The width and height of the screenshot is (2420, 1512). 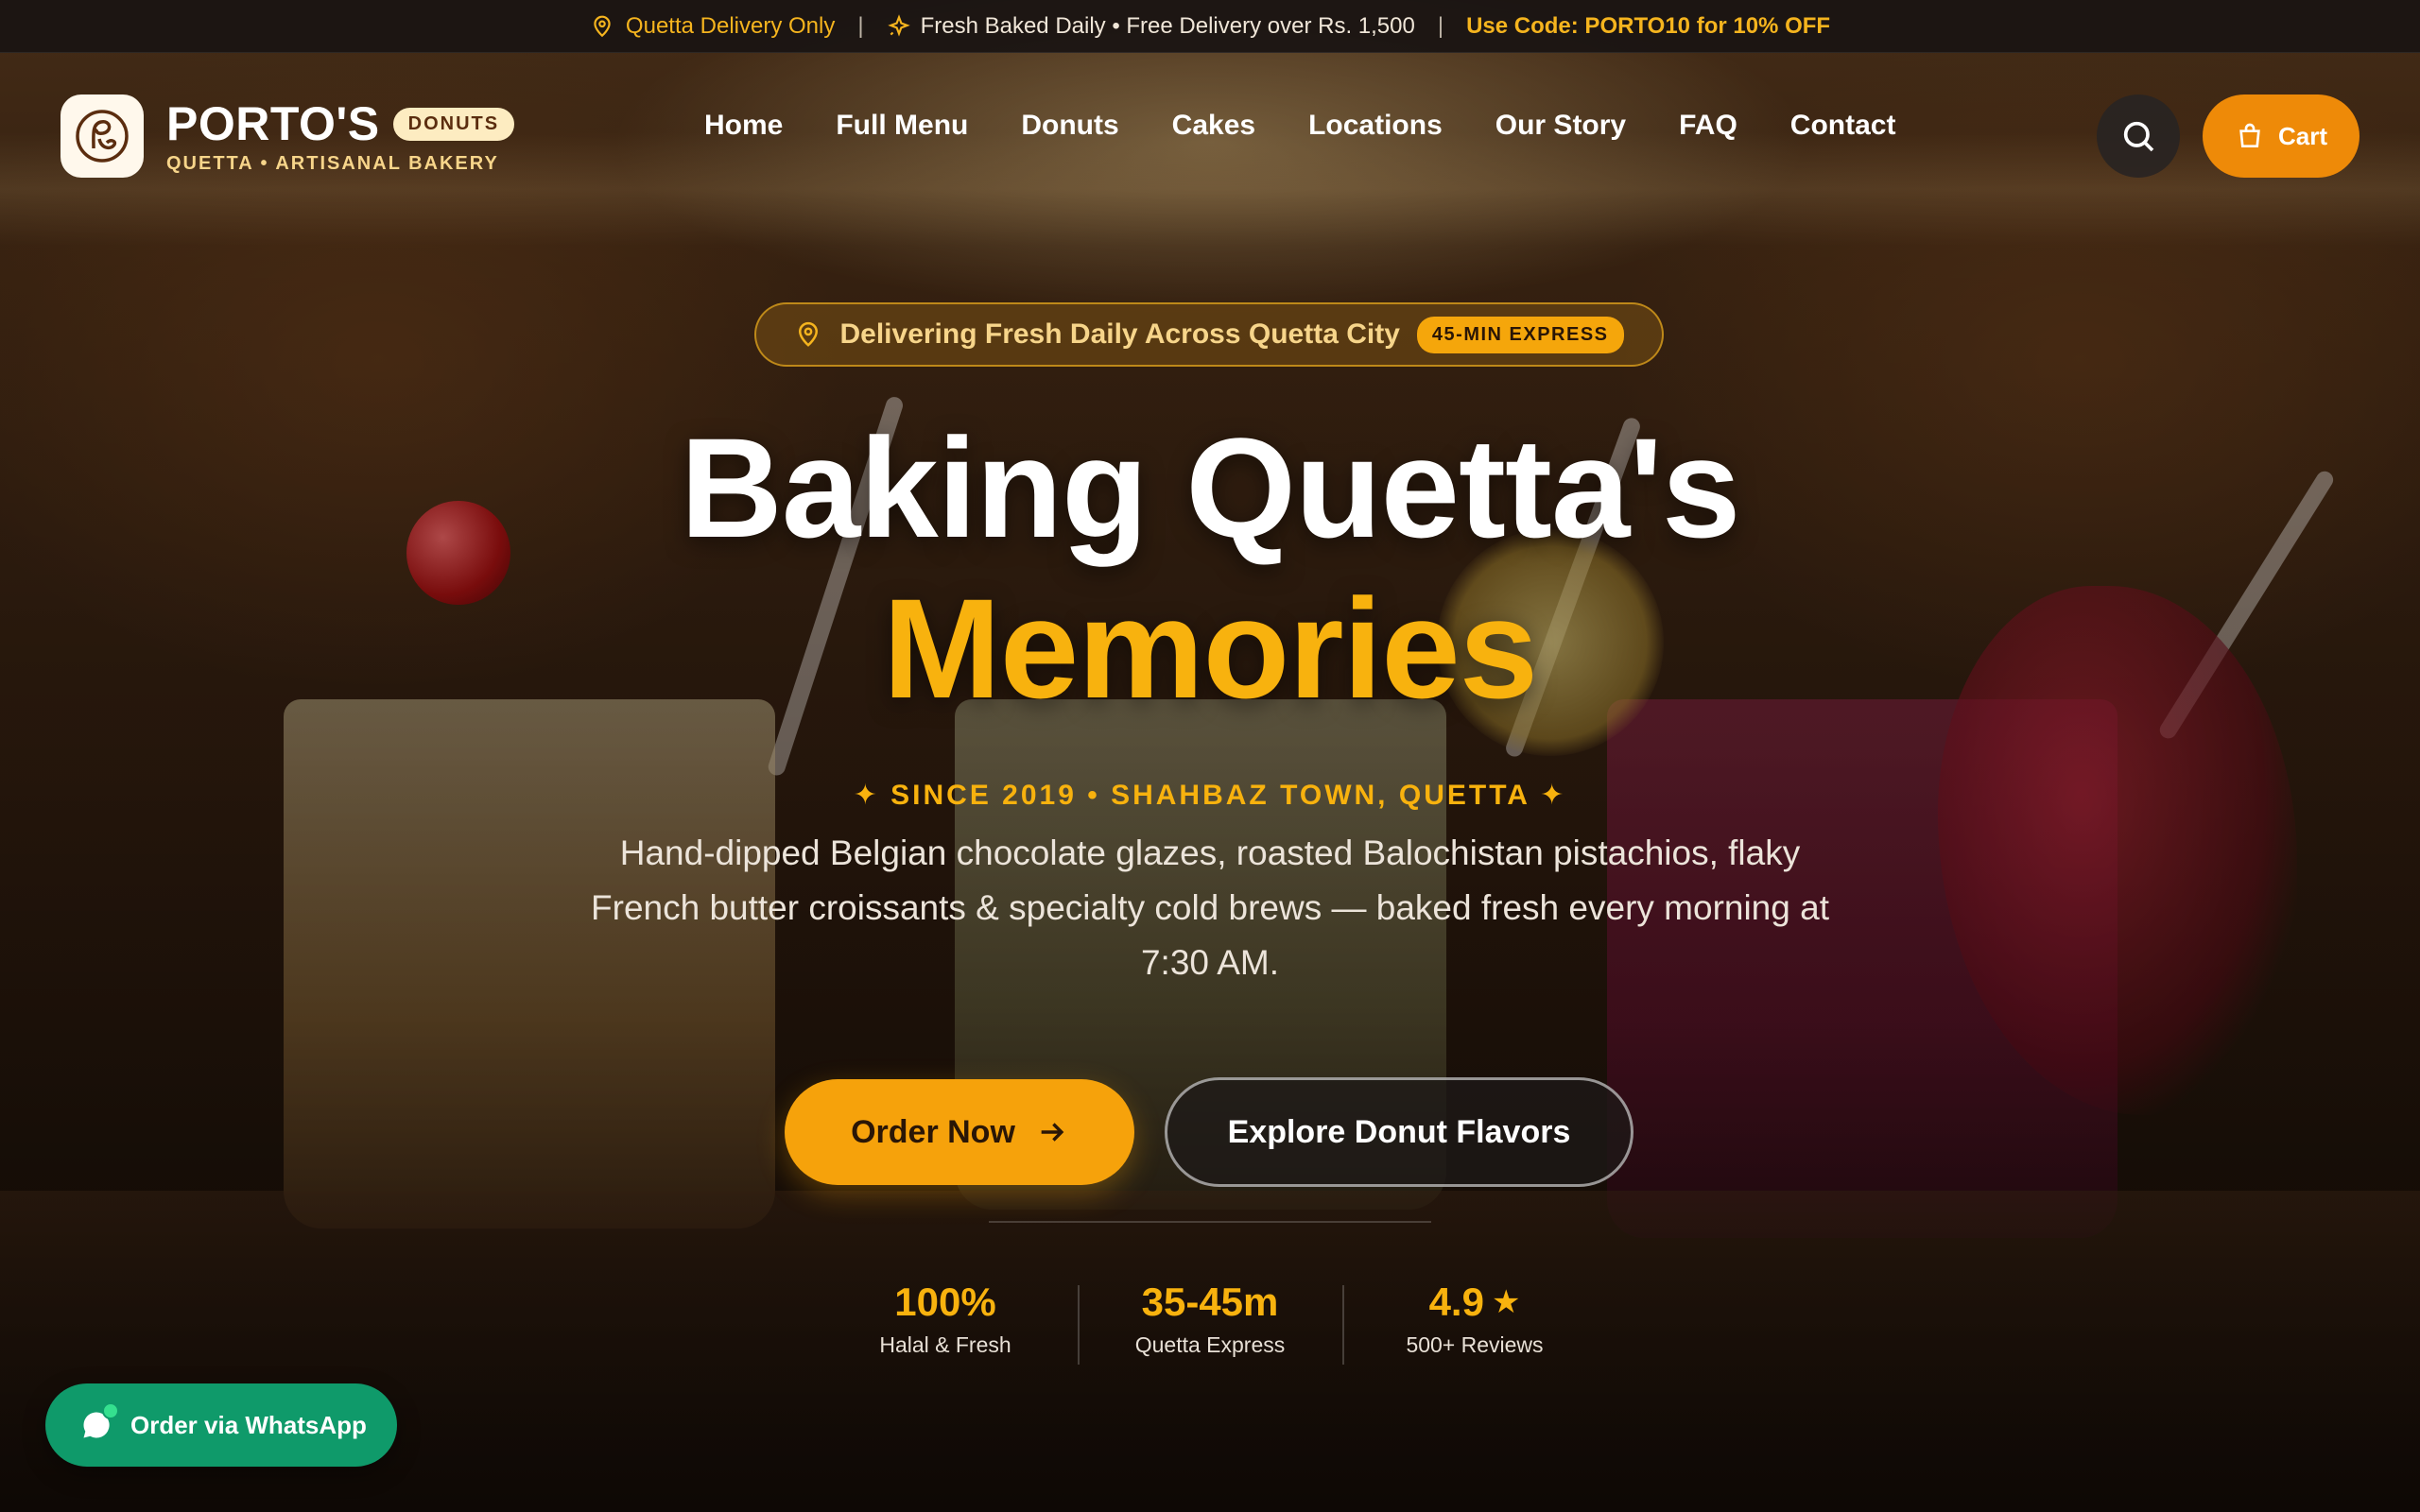 I want to click on delivery-area-notice: Quetta Delivery Only, so click(x=712, y=26).